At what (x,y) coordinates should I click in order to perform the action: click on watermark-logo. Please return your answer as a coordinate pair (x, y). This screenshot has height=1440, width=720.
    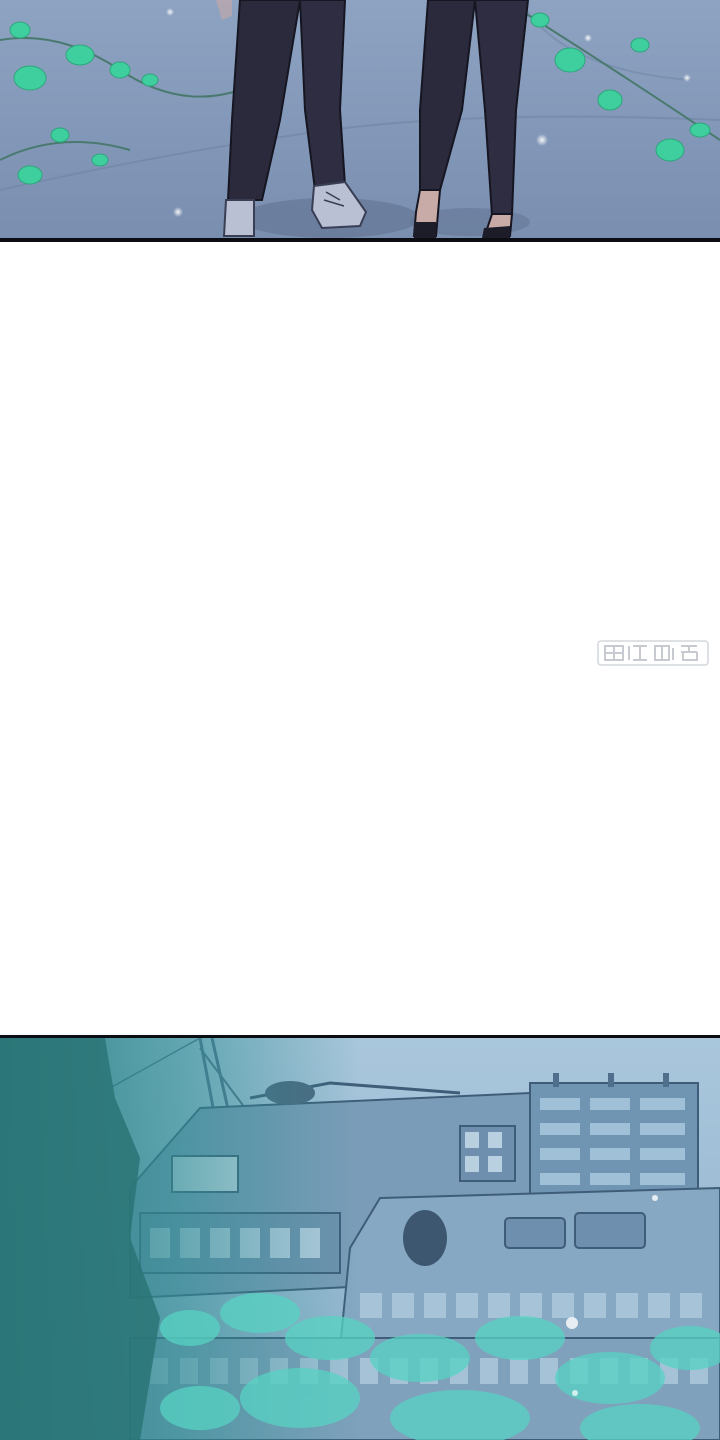
    Looking at the image, I should click on (653, 653).